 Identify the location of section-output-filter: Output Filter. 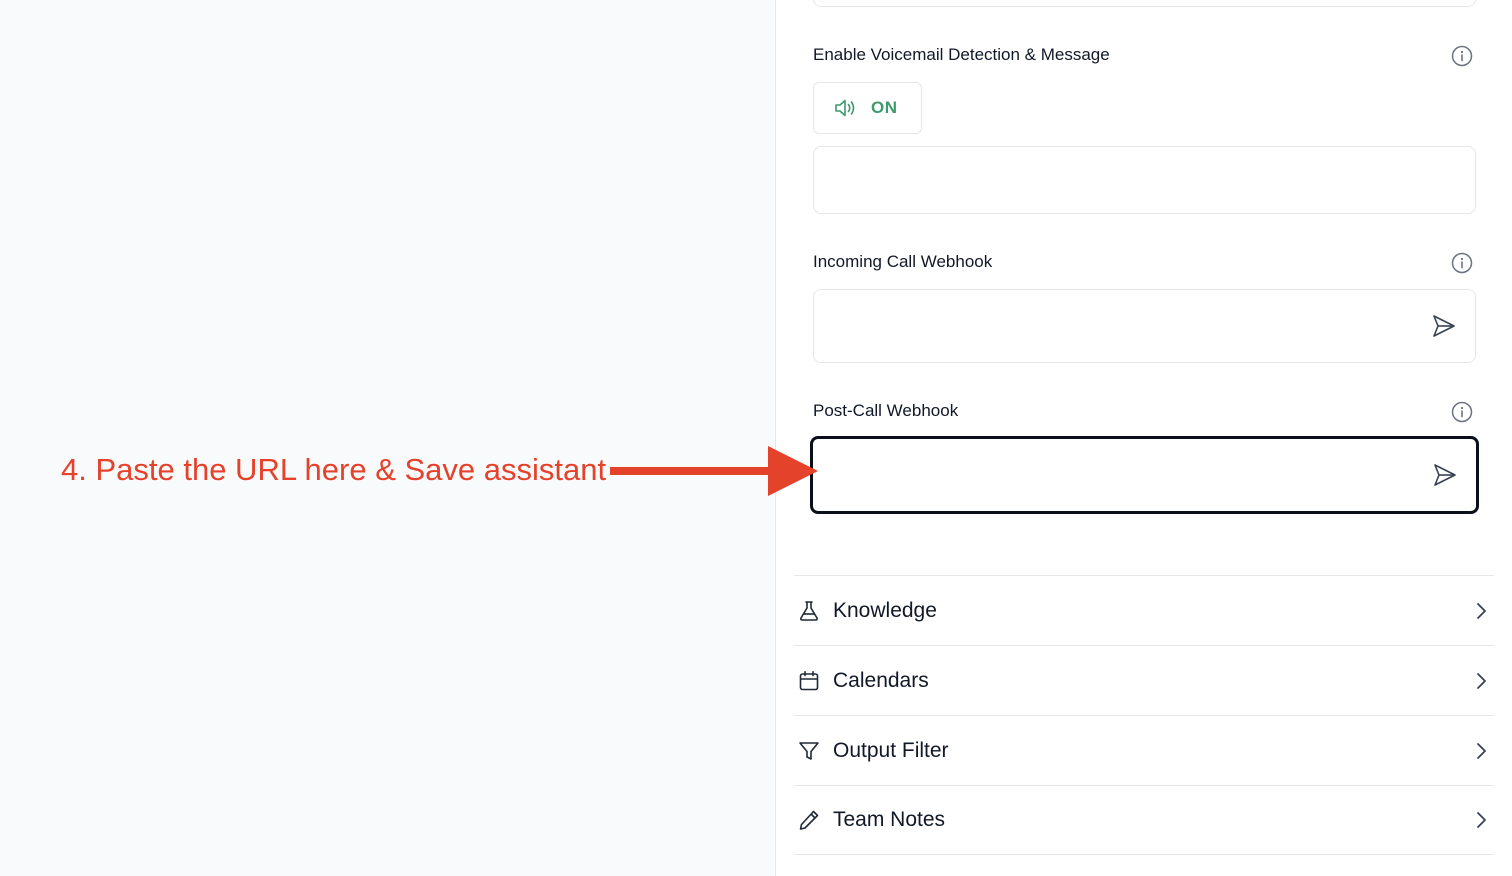
(1144, 750).